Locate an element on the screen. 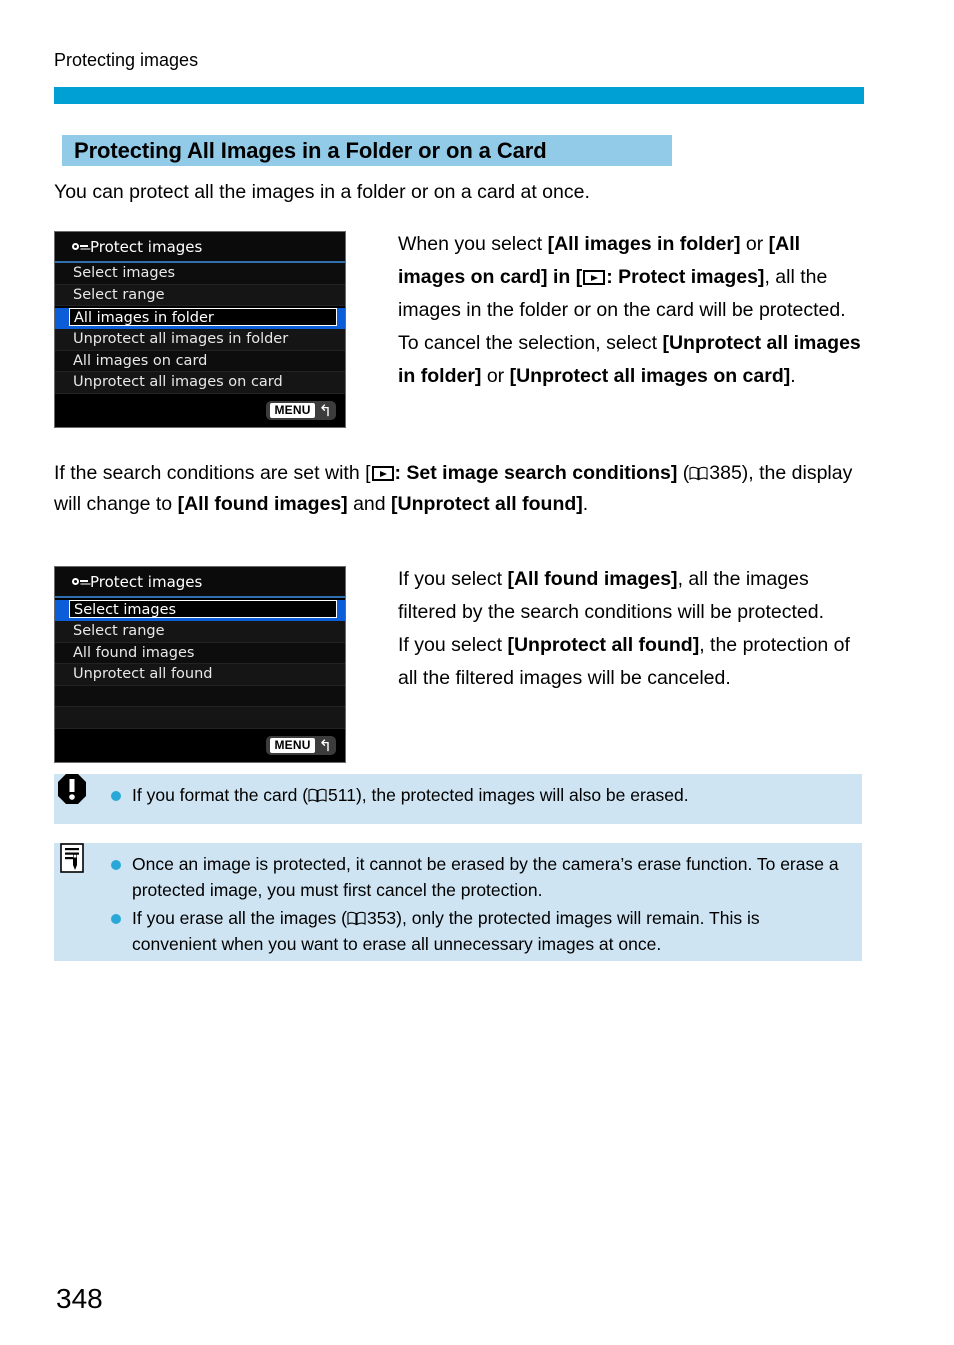 The height and width of the screenshot is (1345, 954). copy-4-b: [Unprotect all found] is located at coordinates (603, 645).